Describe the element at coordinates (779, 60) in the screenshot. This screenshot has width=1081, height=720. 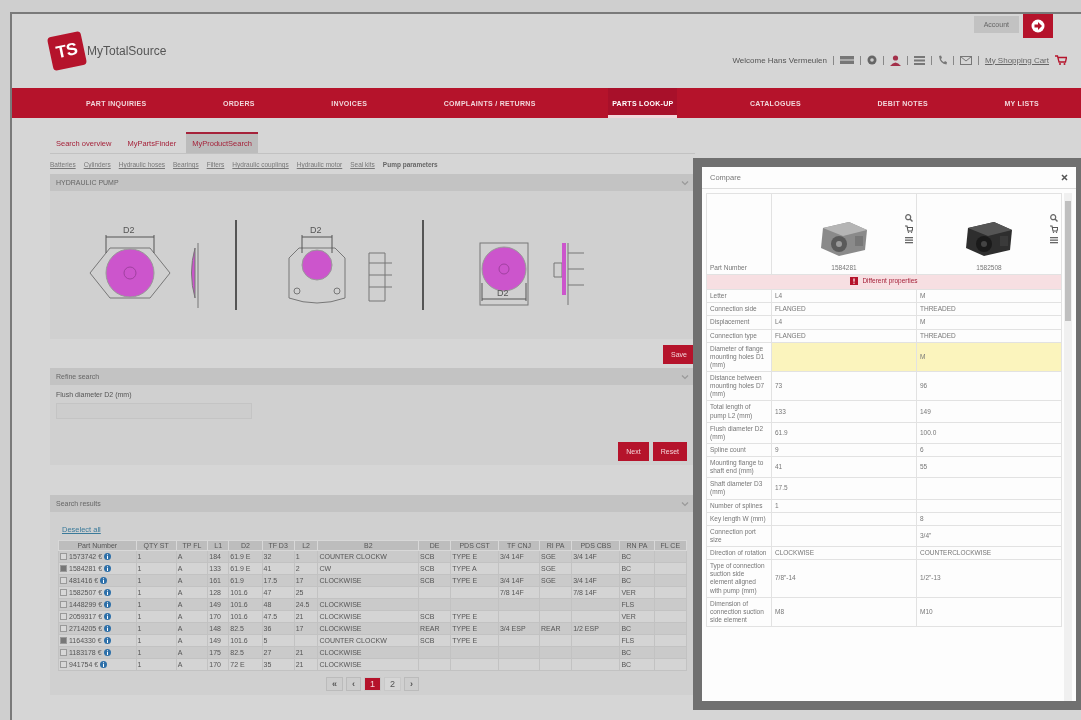
I see `welcome-text: Welcome Hans Vermeulen` at that location.